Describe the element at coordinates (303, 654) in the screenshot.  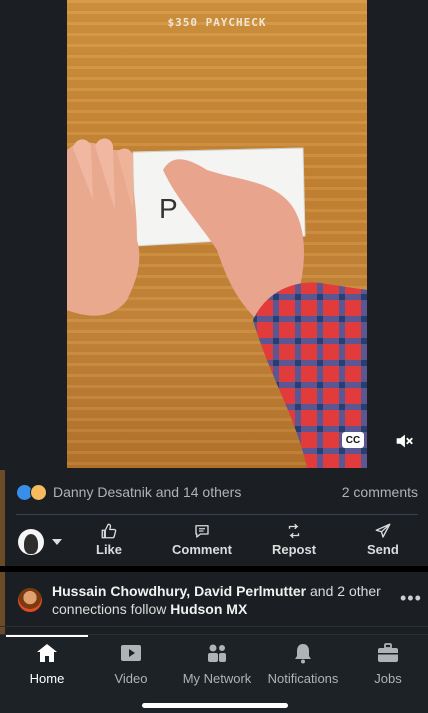
I see `bell-icon` at that location.